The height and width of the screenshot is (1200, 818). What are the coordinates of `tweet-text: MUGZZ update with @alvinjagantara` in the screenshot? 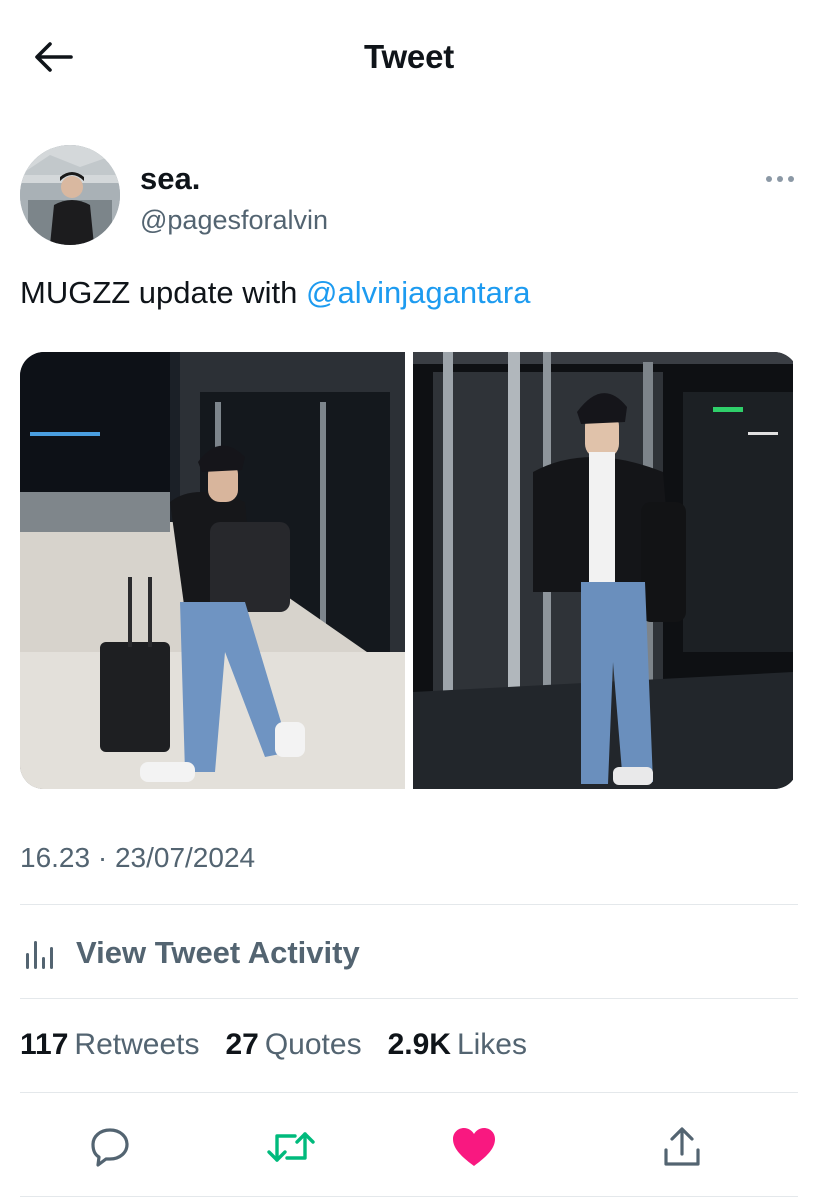 It's located at (275, 293).